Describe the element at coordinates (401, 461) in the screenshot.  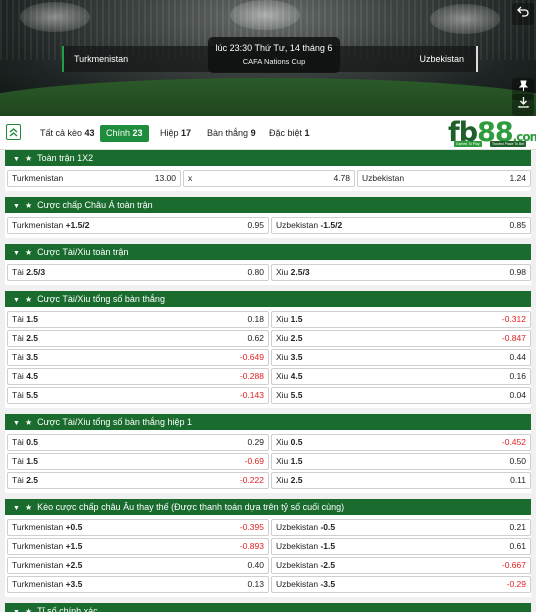
I see `odds-cell: Xiu 1.5 0.50` at that location.